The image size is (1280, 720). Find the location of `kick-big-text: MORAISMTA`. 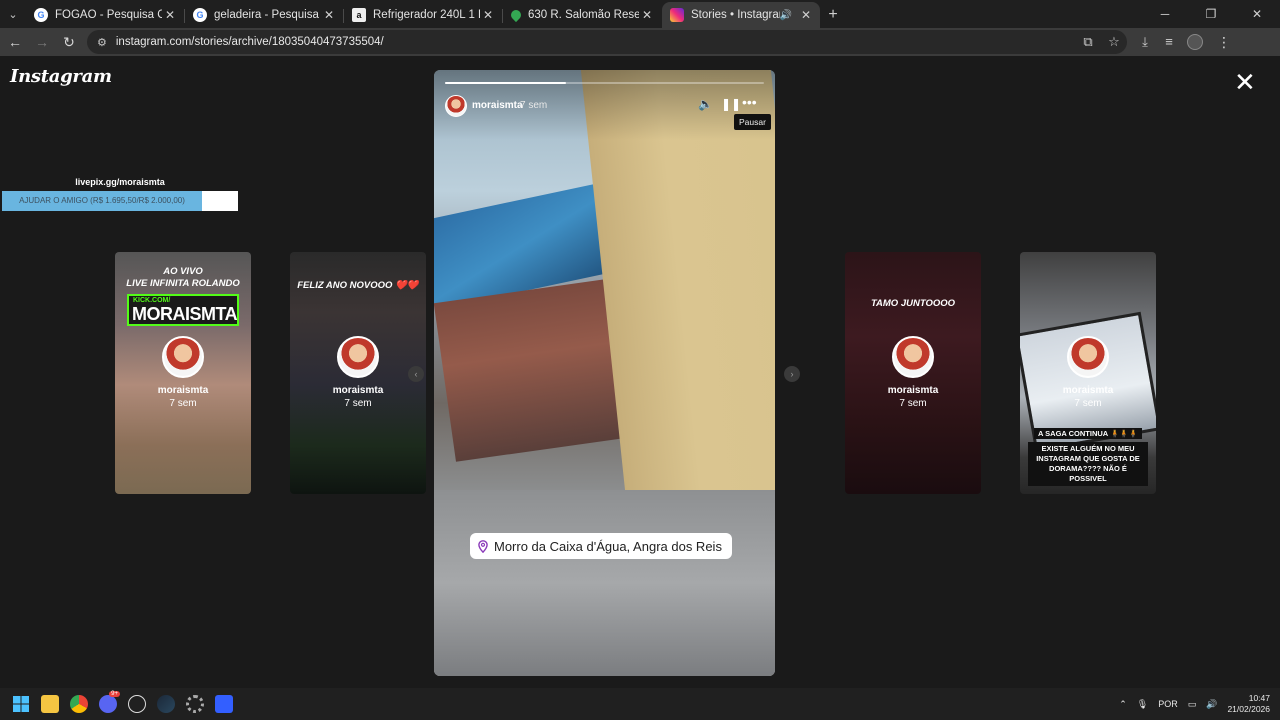

kick-big-text: MORAISMTA is located at coordinates (185, 314).